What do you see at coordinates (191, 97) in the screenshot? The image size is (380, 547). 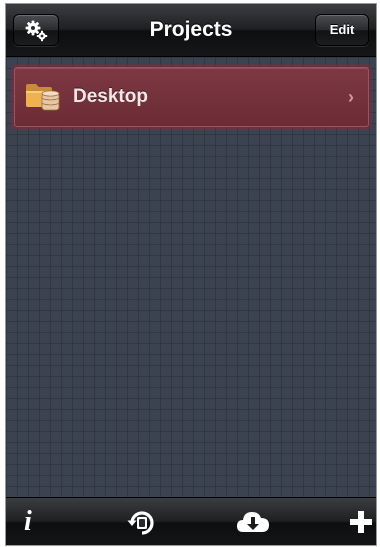 I see `list-item-project: Desktop ›` at bounding box center [191, 97].